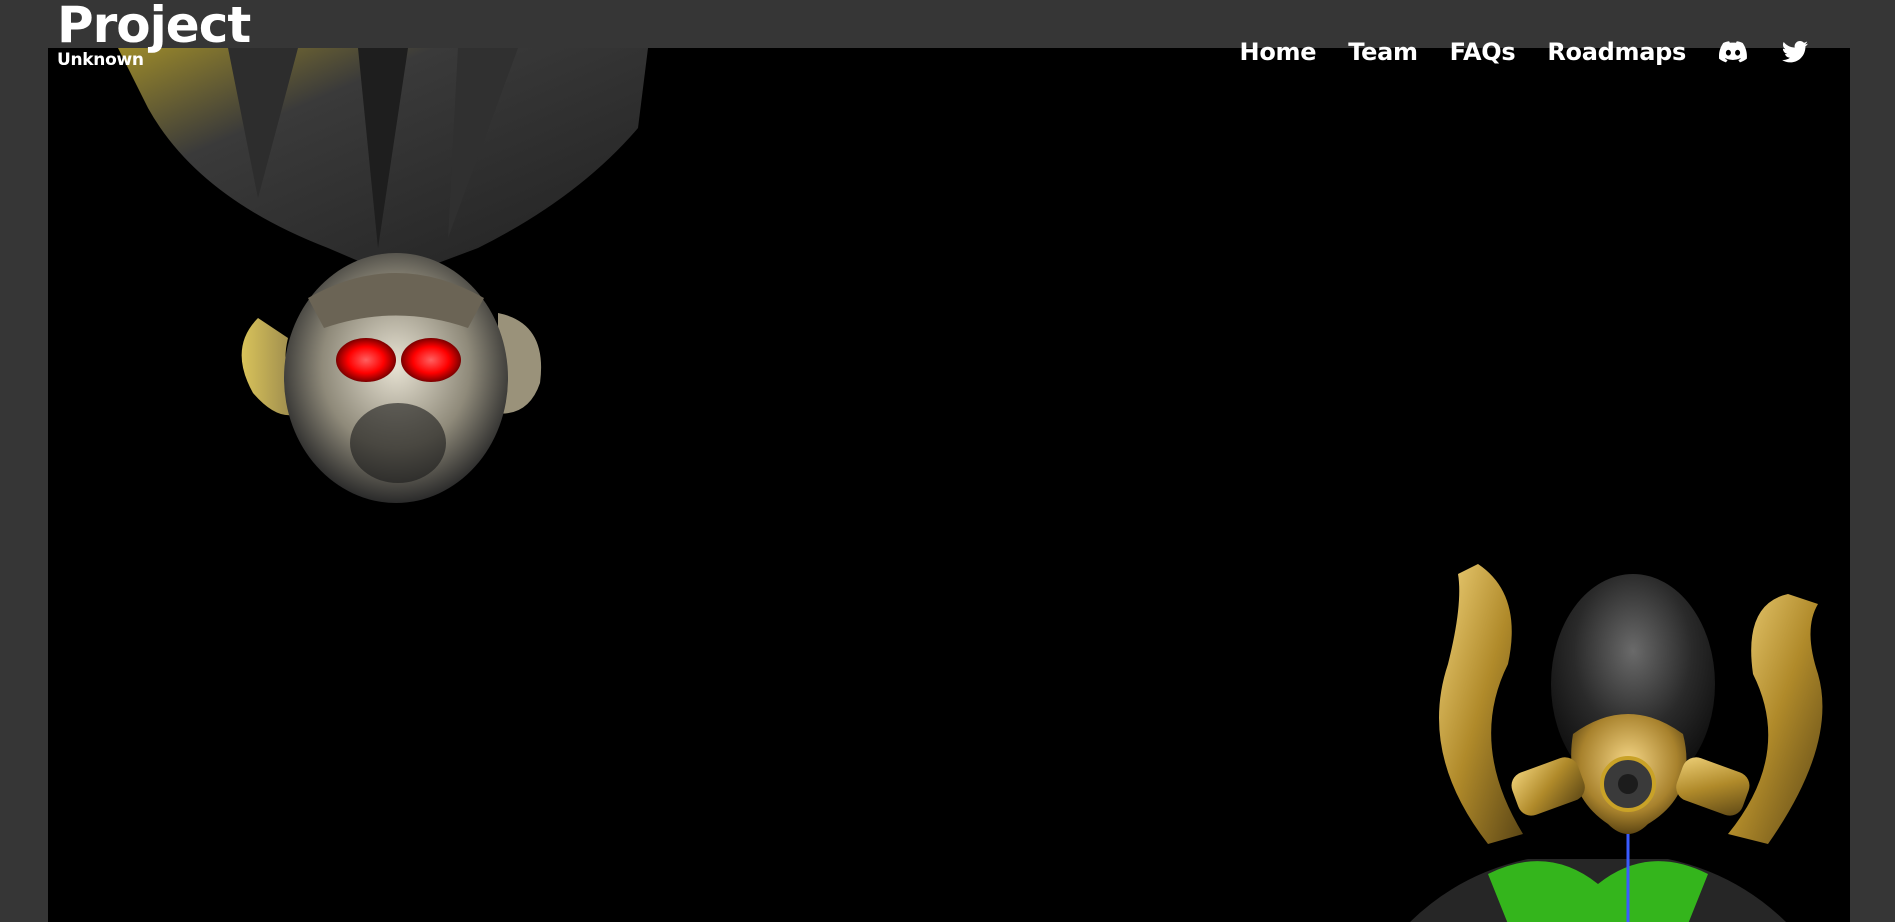  What do you see at coordinates (154, 27) in the screenshot?
I see `brand-title: Project` at bounding box center [154, 27].